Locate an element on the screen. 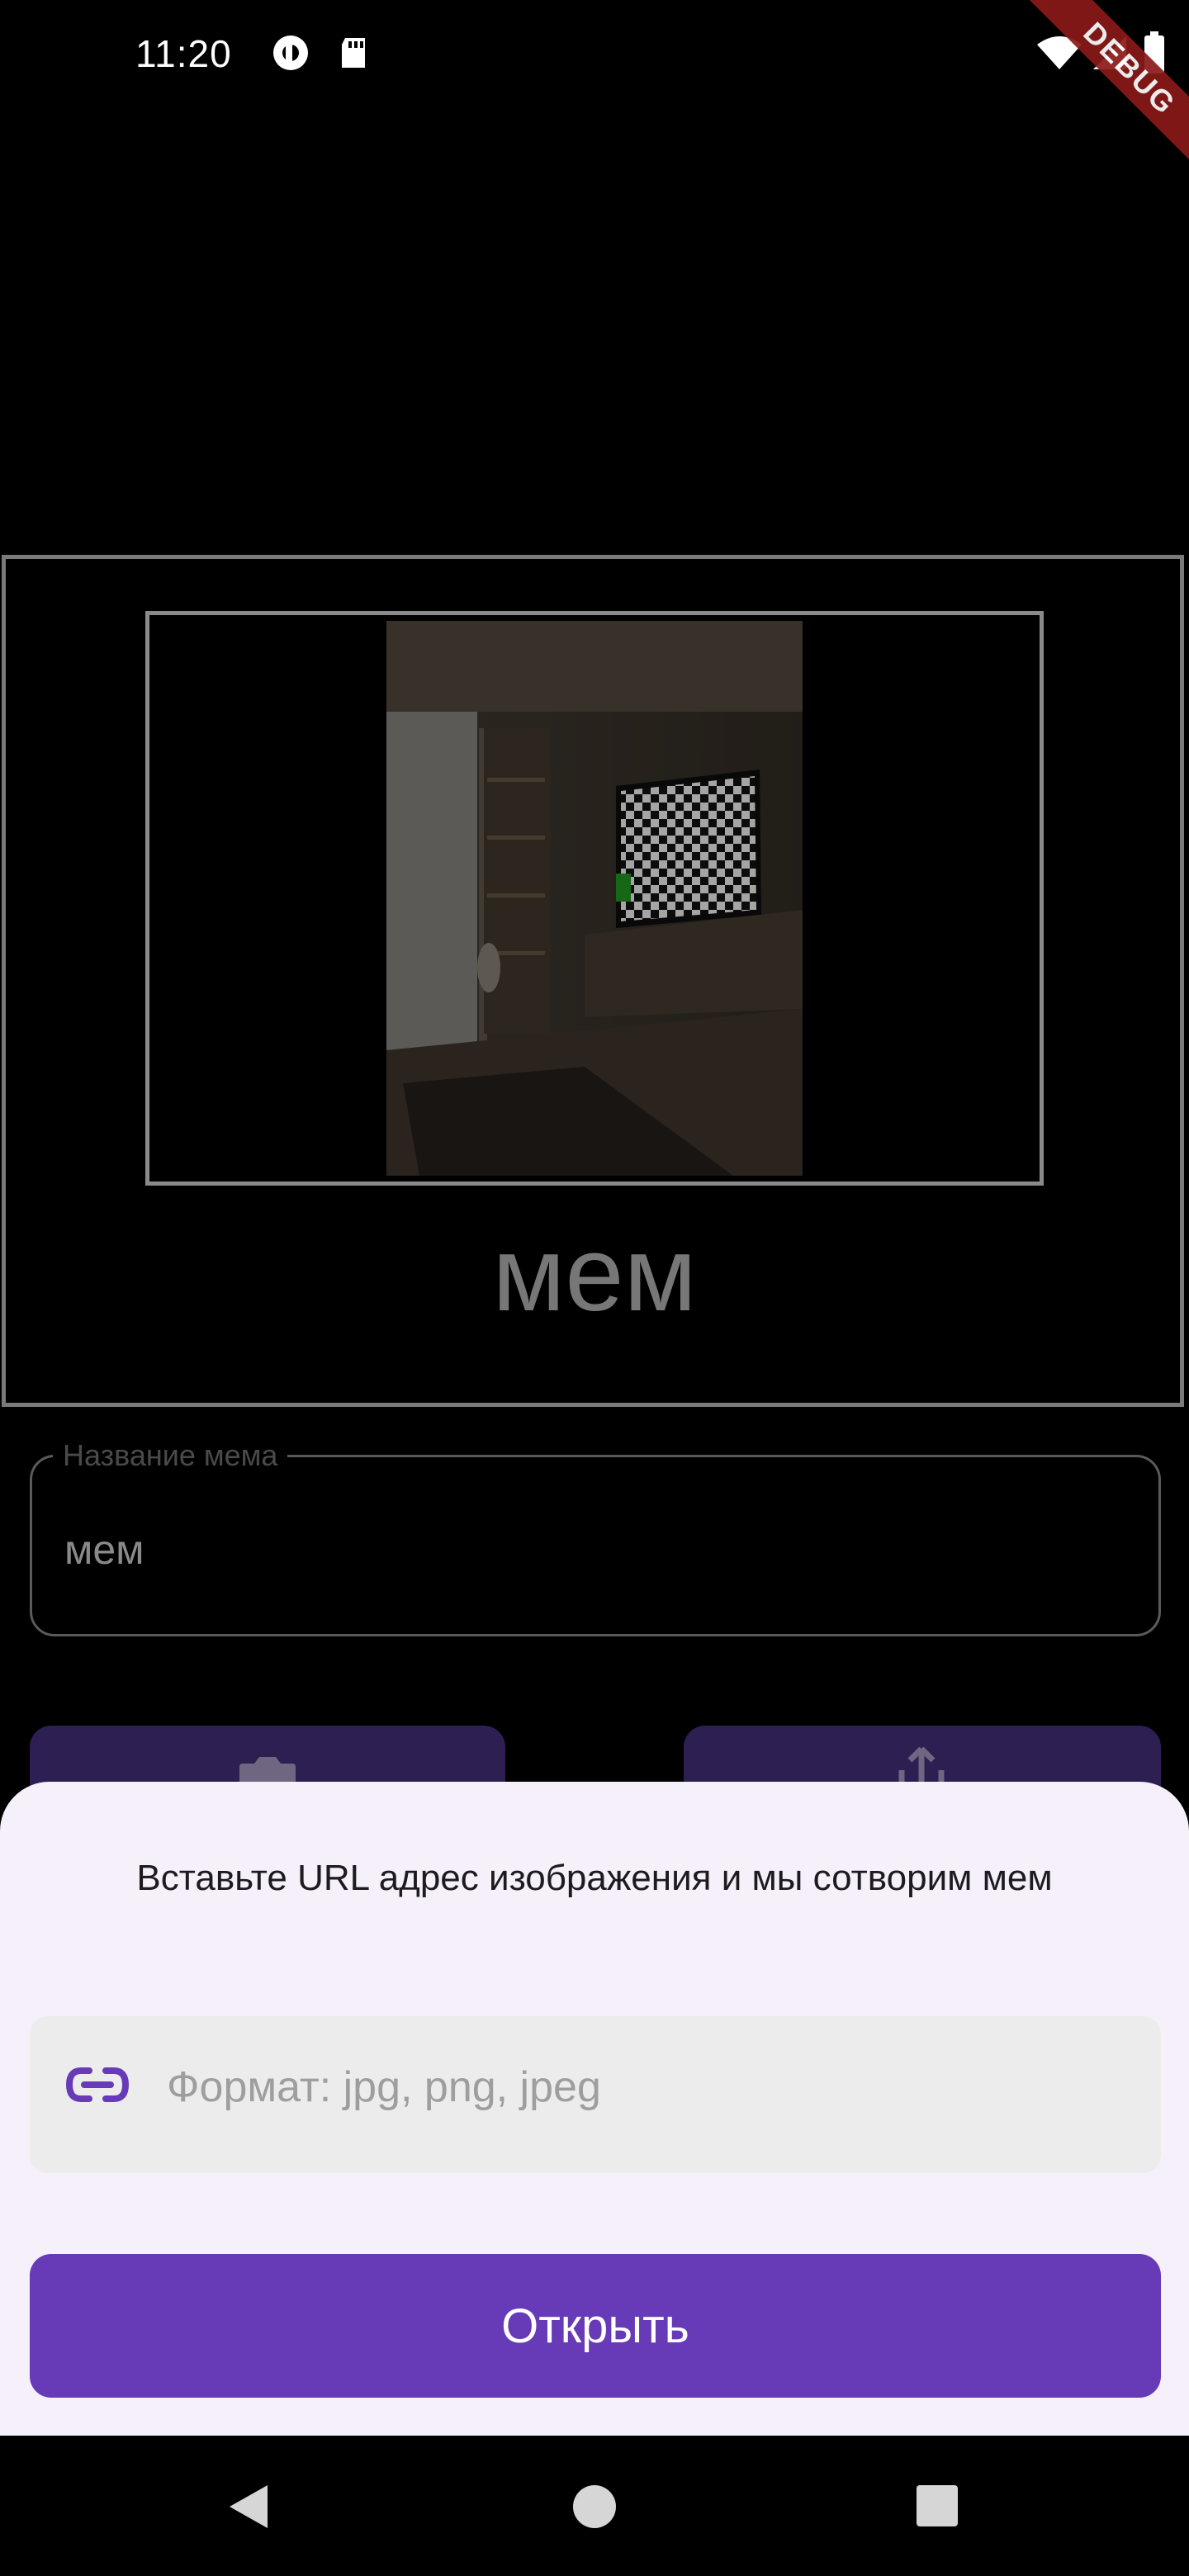 The width and height of the screenshot is (1189, 2576). debug-banner: DEBUG is located at coordinates (1098, 91).